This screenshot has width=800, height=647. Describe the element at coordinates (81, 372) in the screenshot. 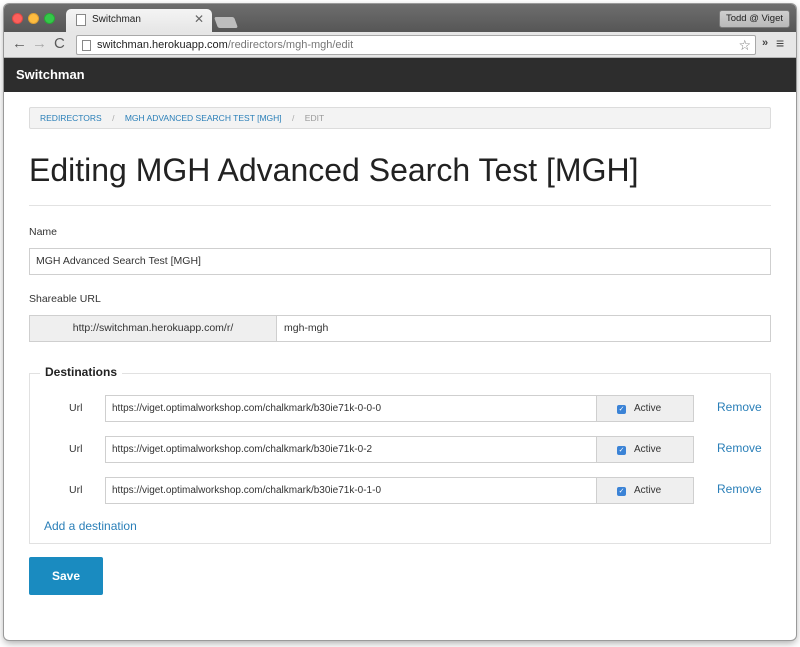

I see `destinations-legend: Destinations` at that location.